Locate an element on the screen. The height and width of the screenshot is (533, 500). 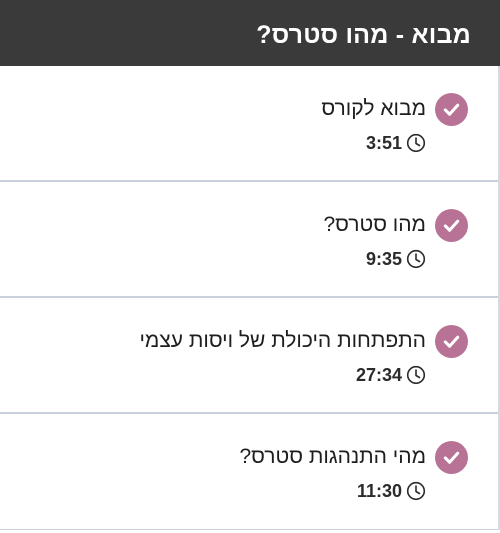
lesson-header: התפתחות היכולת של ויסות עצמי is located at coordinates (234, 341).